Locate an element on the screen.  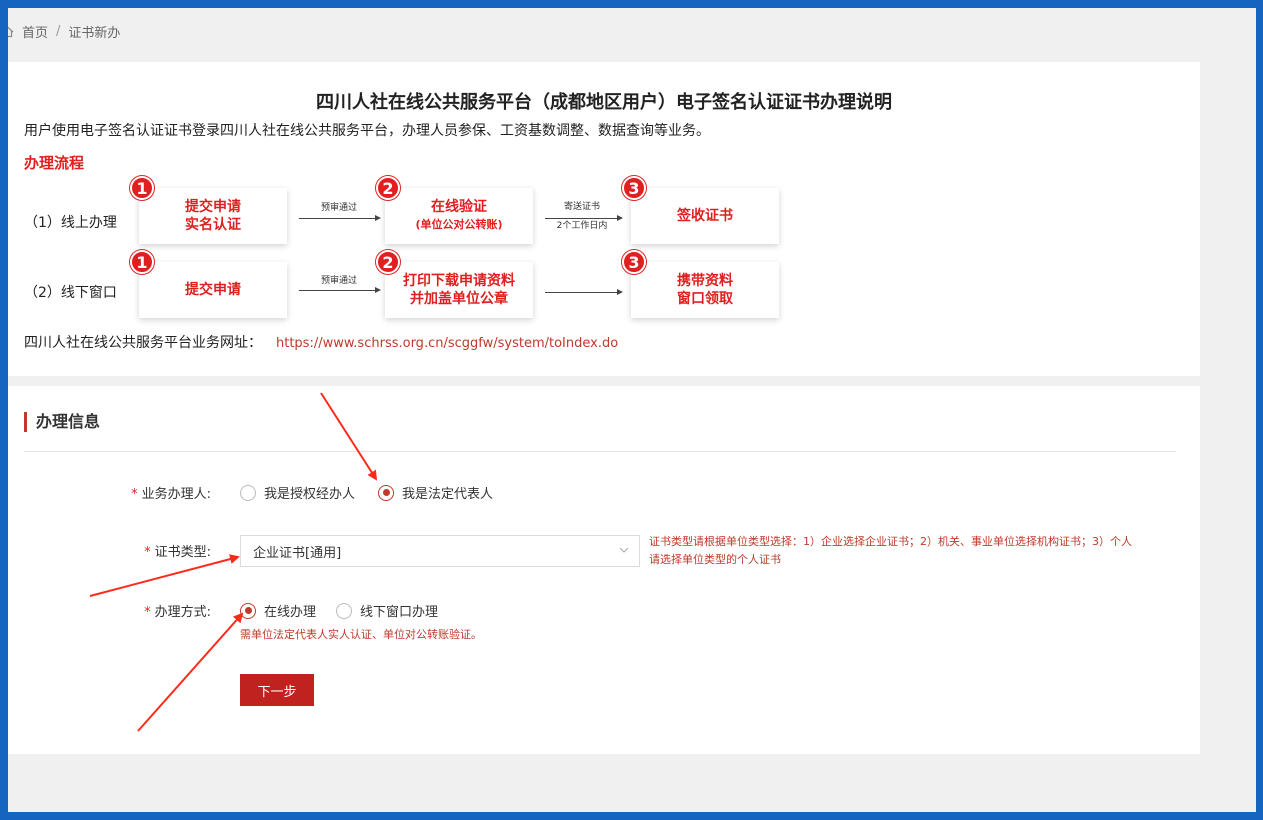
method-radio-offline: 线下窗口办理 is located at coordinates (387, 610).